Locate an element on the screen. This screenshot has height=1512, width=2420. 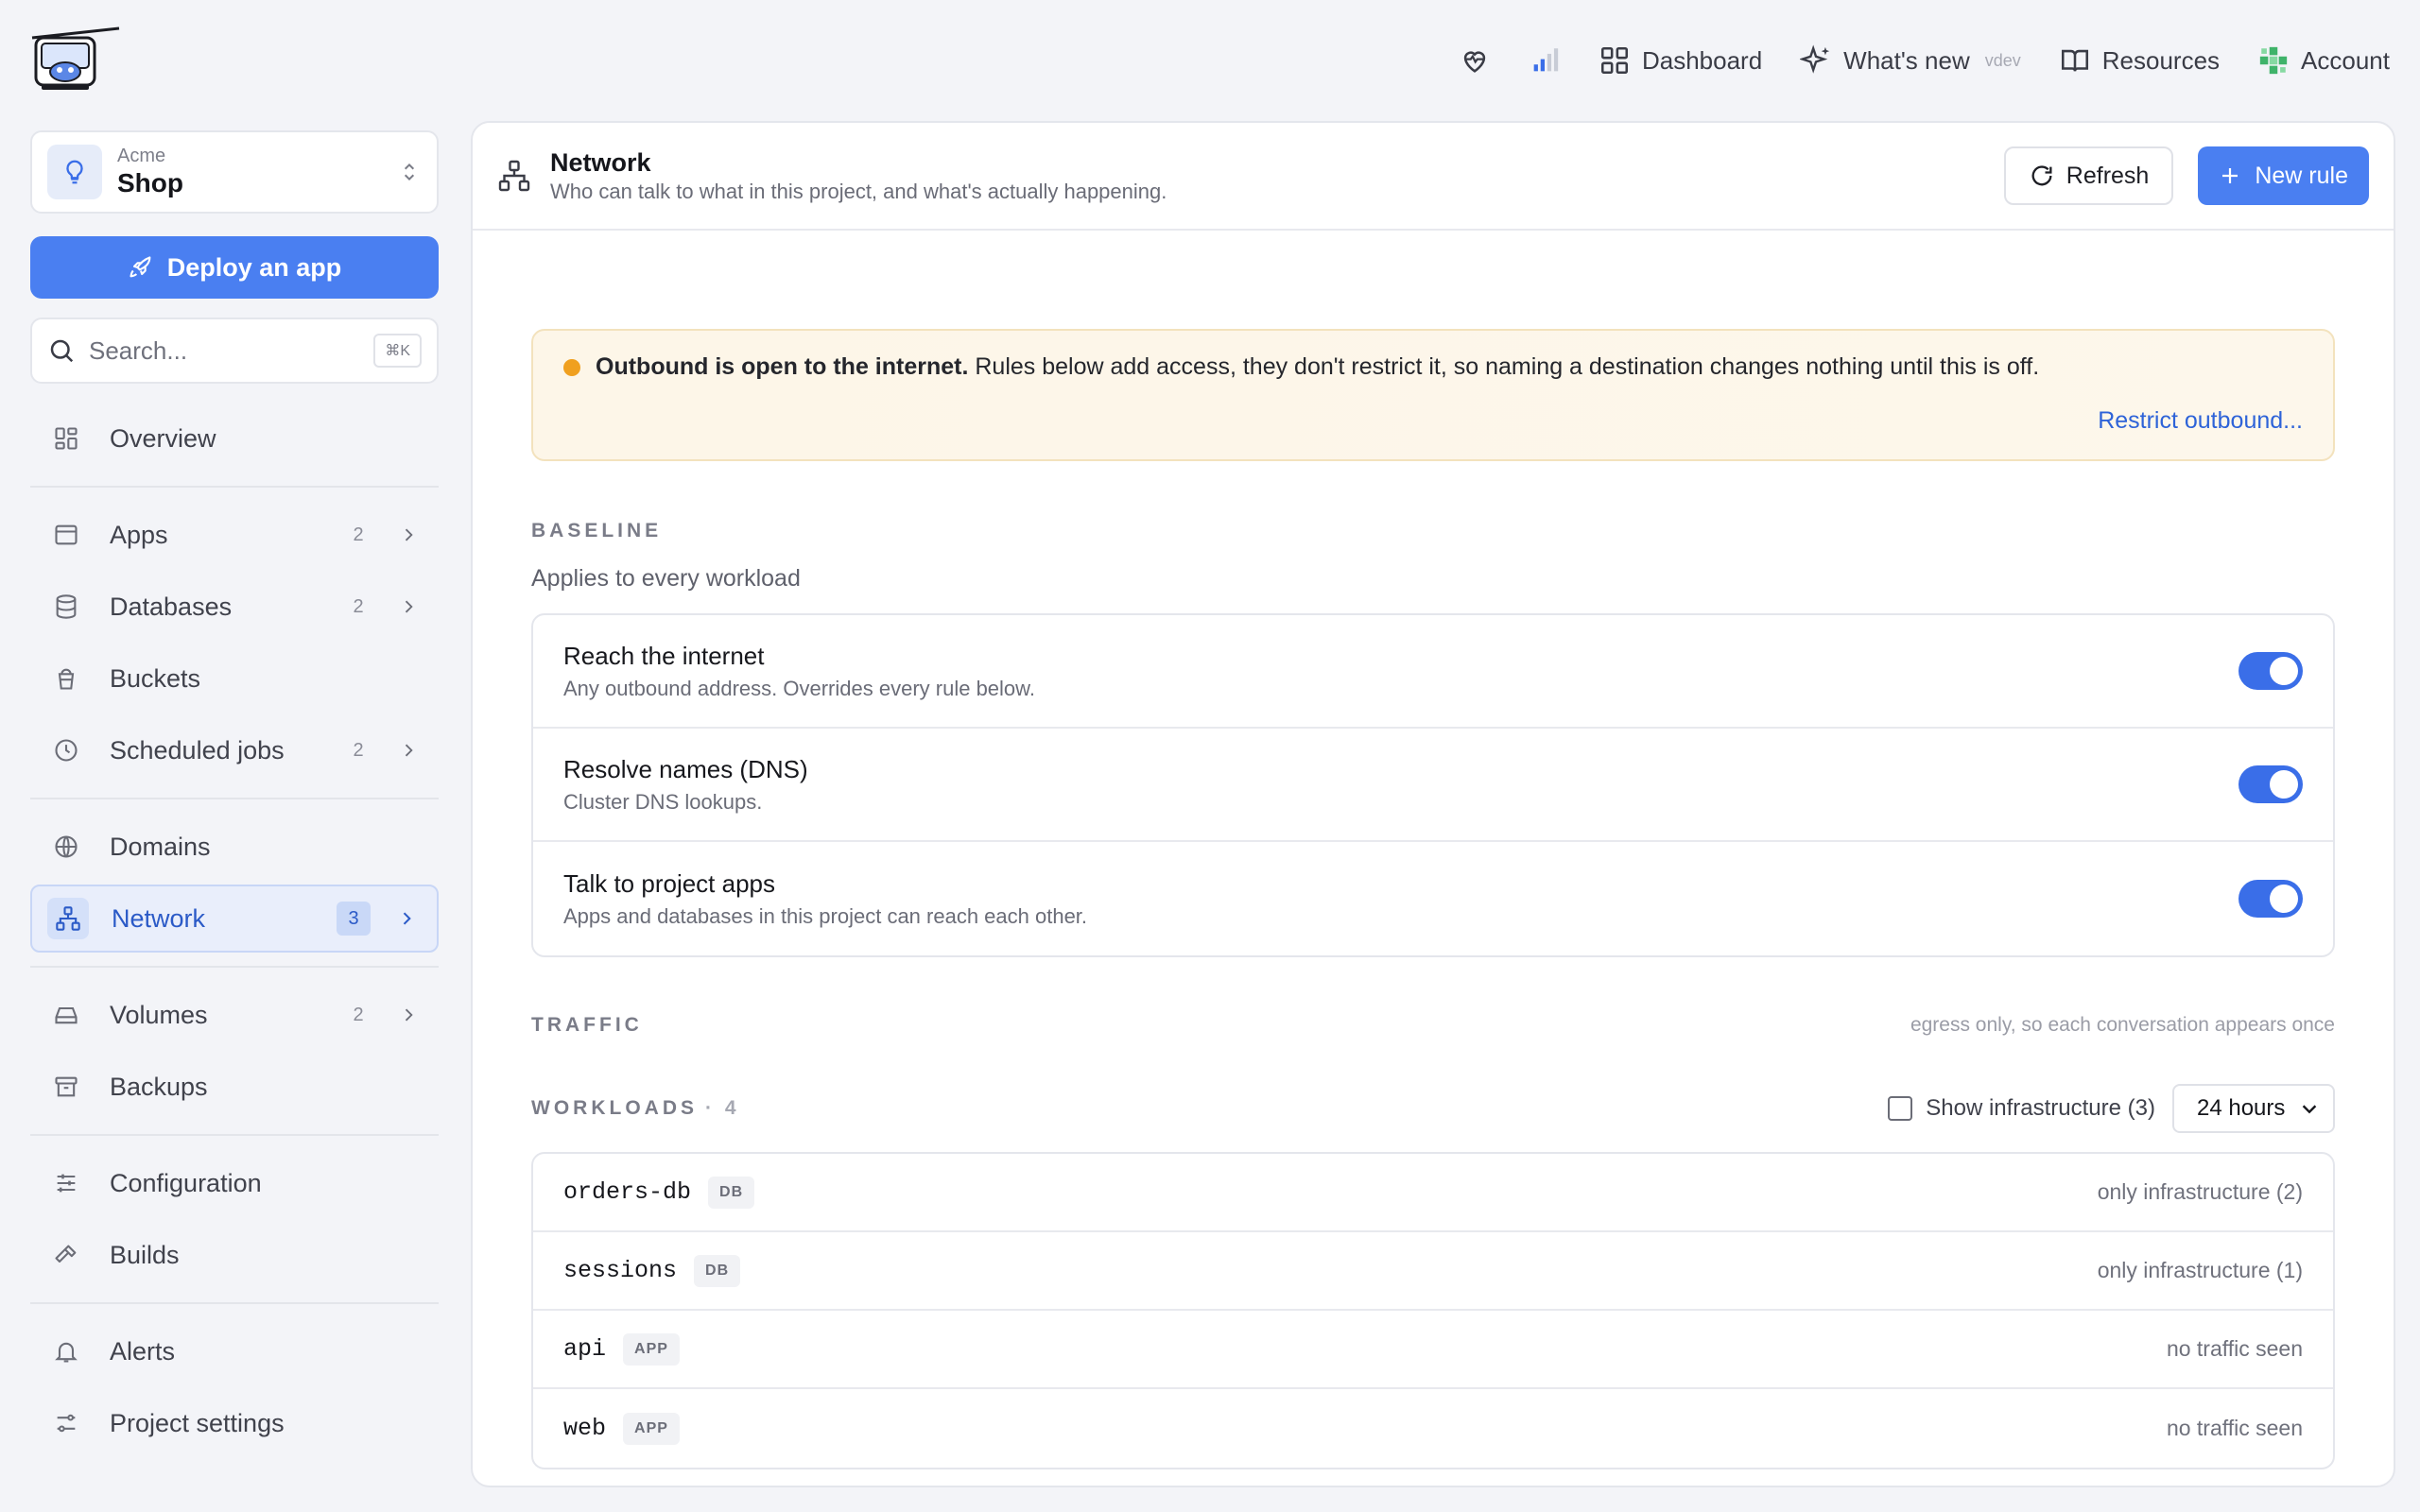
sidebar-item-label: Configuration is located at coordinates (186, 1182).